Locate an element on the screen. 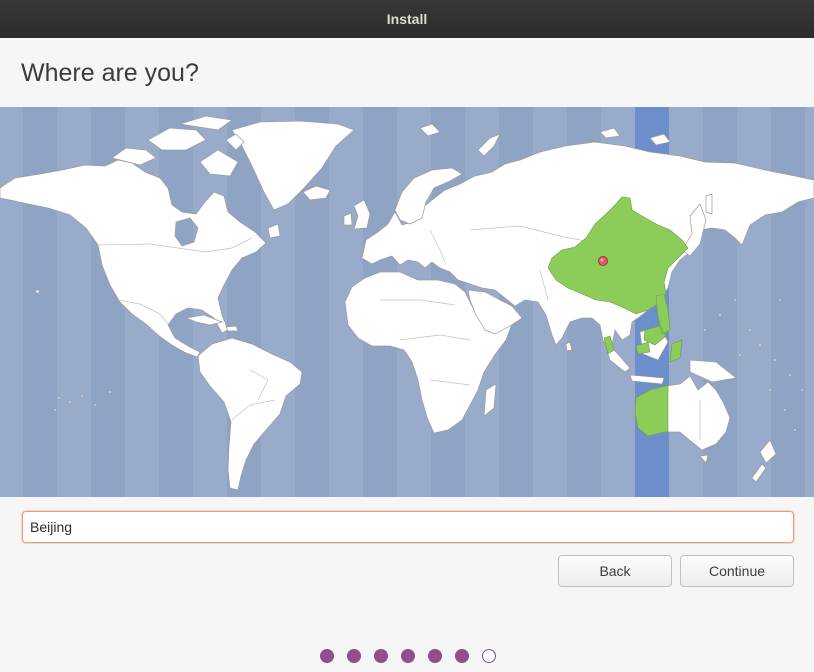 The width and height of the screenshot is (814, 672). location-pin-marker is located at coordinates (603, 261).